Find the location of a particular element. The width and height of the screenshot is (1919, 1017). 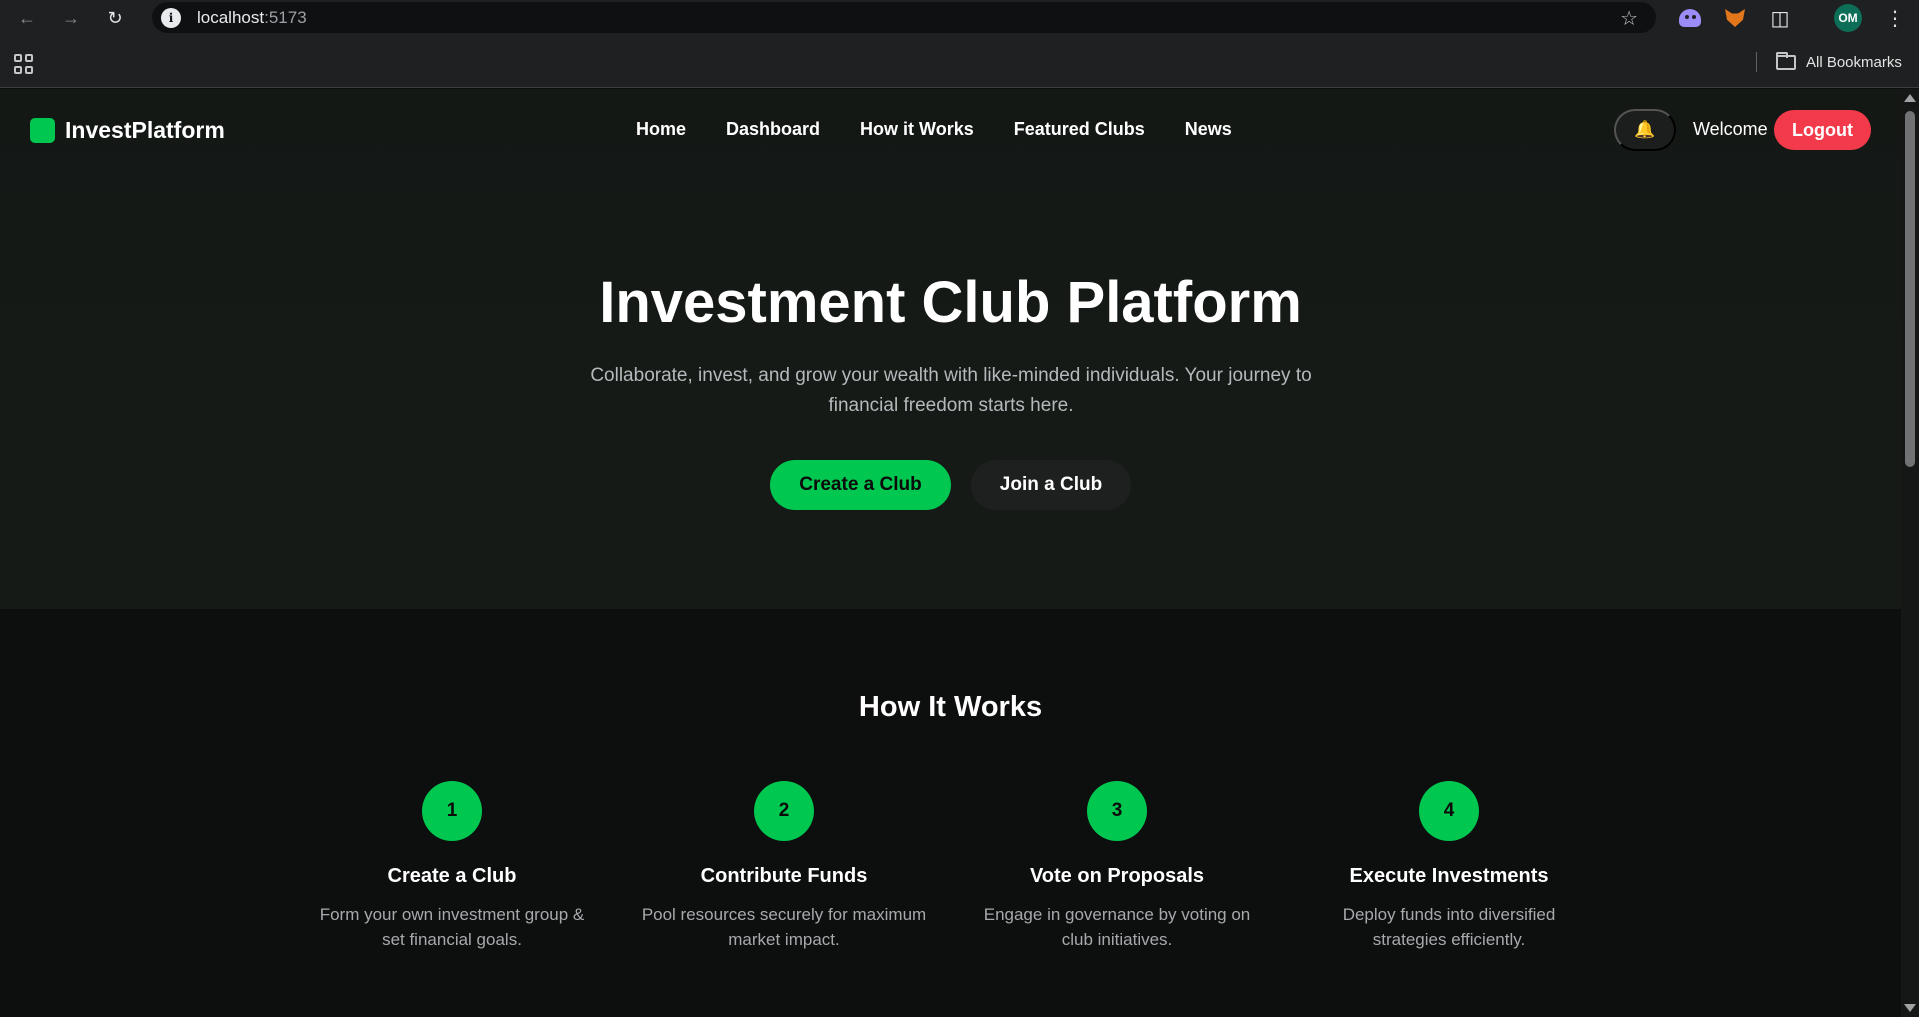

step-title: Create a Club is located at coordinates (452, 876).